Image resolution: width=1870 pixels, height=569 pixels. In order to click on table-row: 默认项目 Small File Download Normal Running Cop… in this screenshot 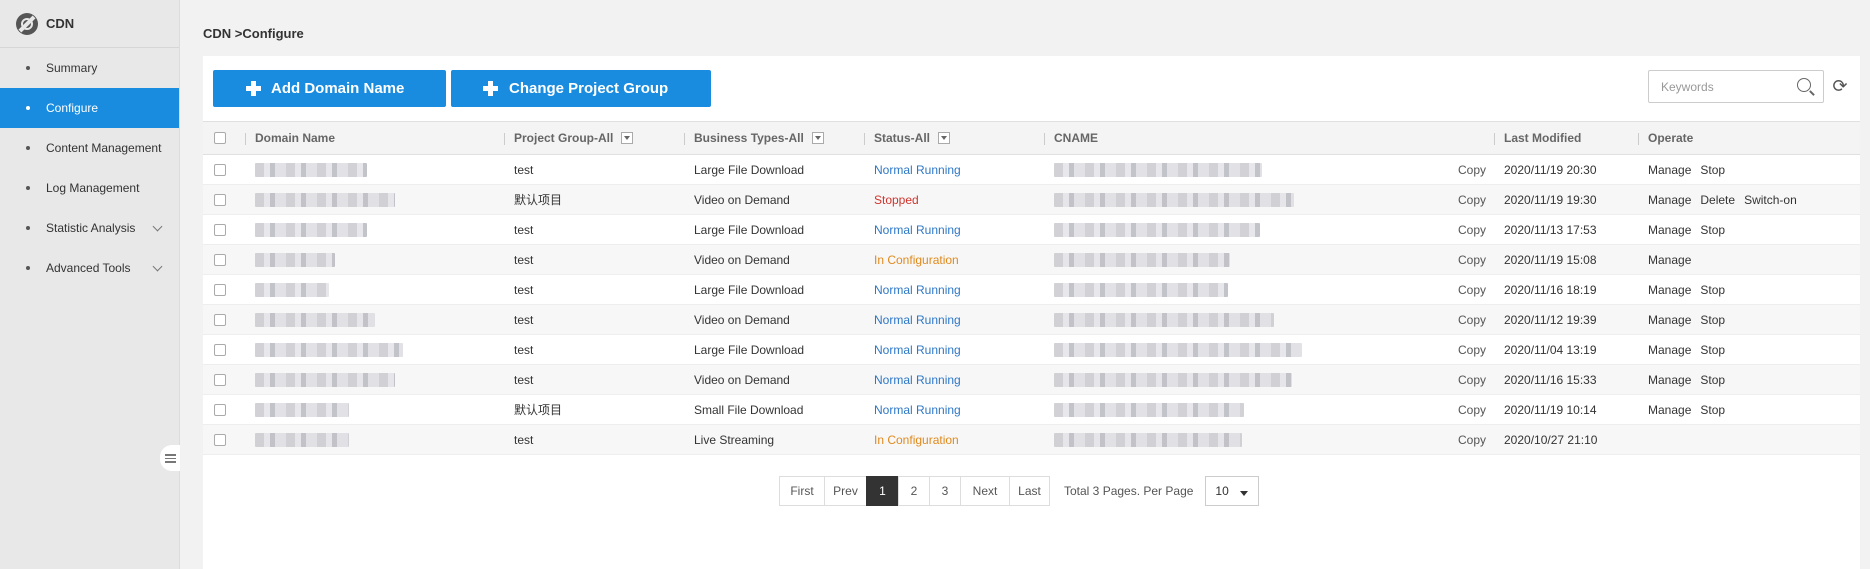, I will do `click(1031, 410)`.